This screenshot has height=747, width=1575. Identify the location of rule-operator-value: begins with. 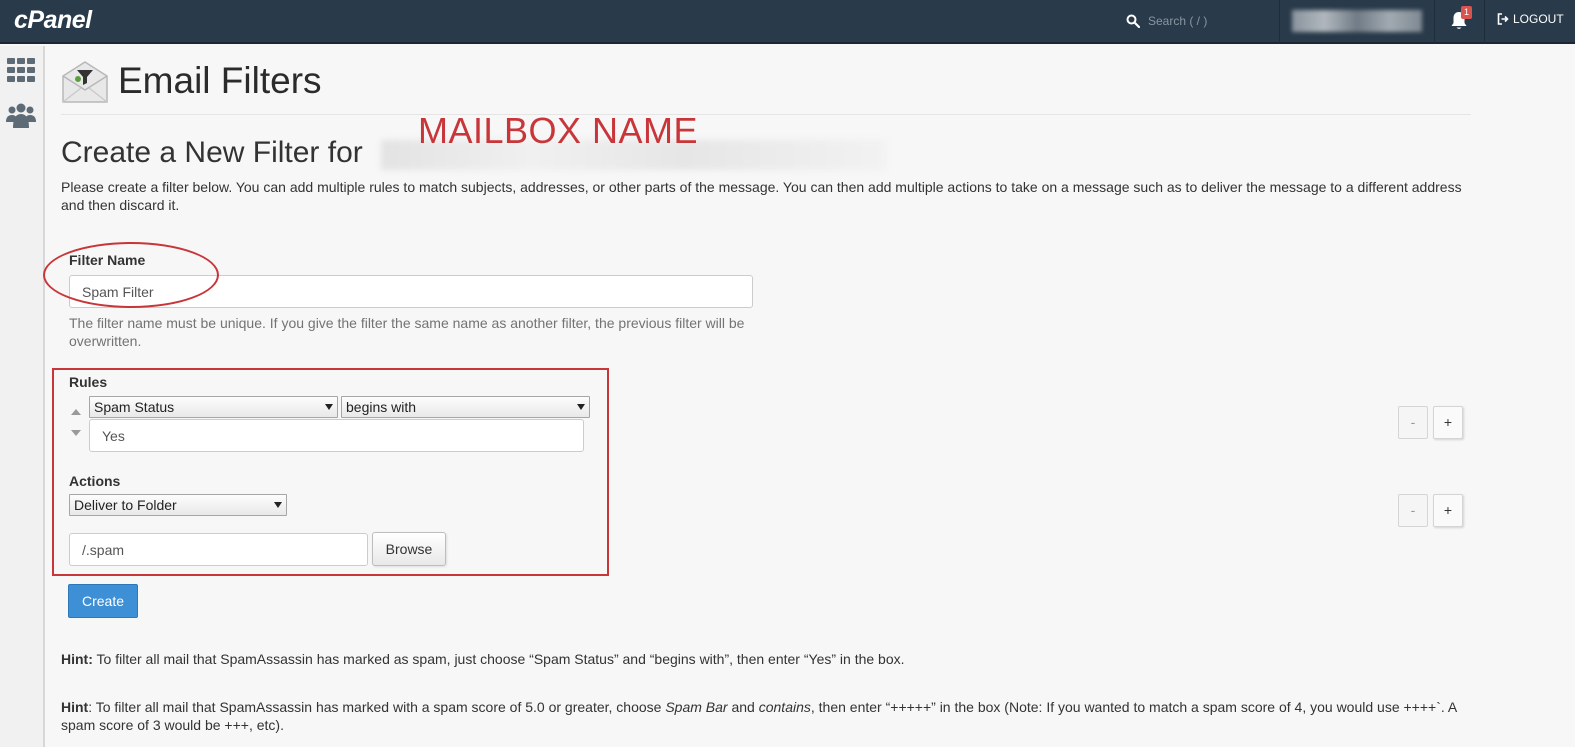
(381, 407).